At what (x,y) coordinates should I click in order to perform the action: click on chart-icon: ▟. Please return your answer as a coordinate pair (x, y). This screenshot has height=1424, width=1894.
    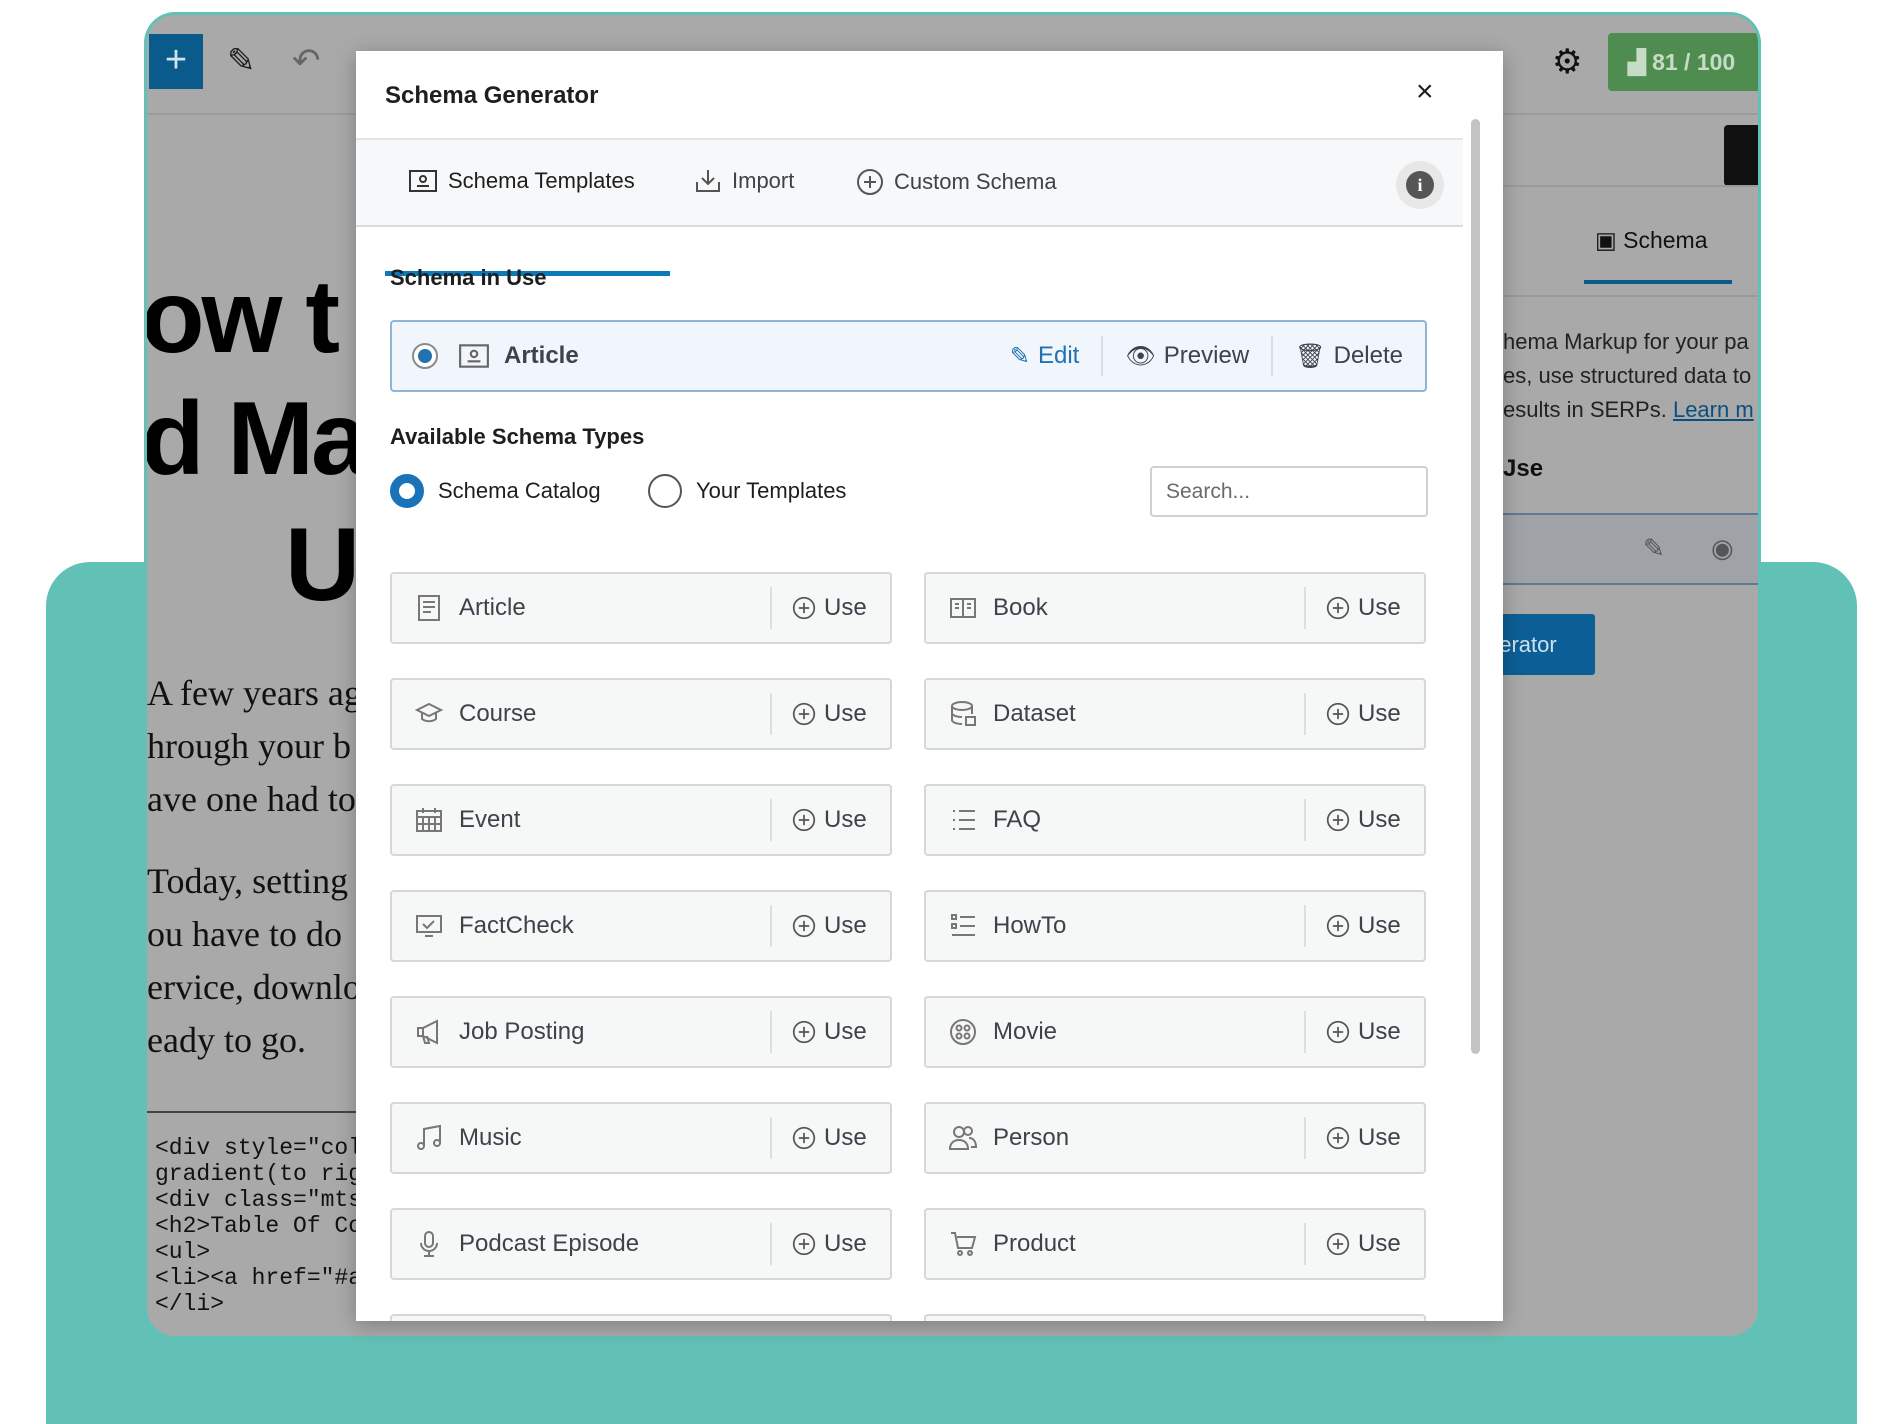
    Looking at the image, I should click on (1640, 62).